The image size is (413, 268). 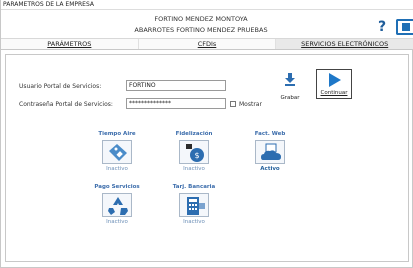 What do you see at coordinates (176, 103) in the screenshot?
I see `password-field: **************` at bounding box center [176, 103].